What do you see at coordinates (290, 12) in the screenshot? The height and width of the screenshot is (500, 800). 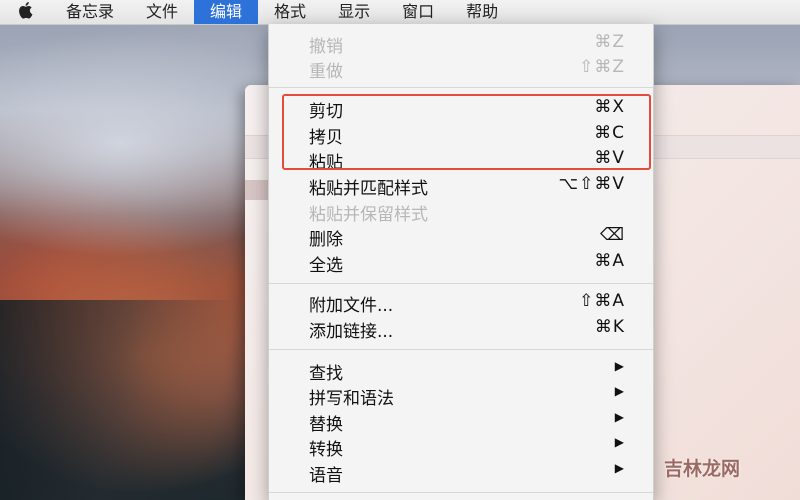 I see `menu-format: 格式` at bounding box center [290, 12].